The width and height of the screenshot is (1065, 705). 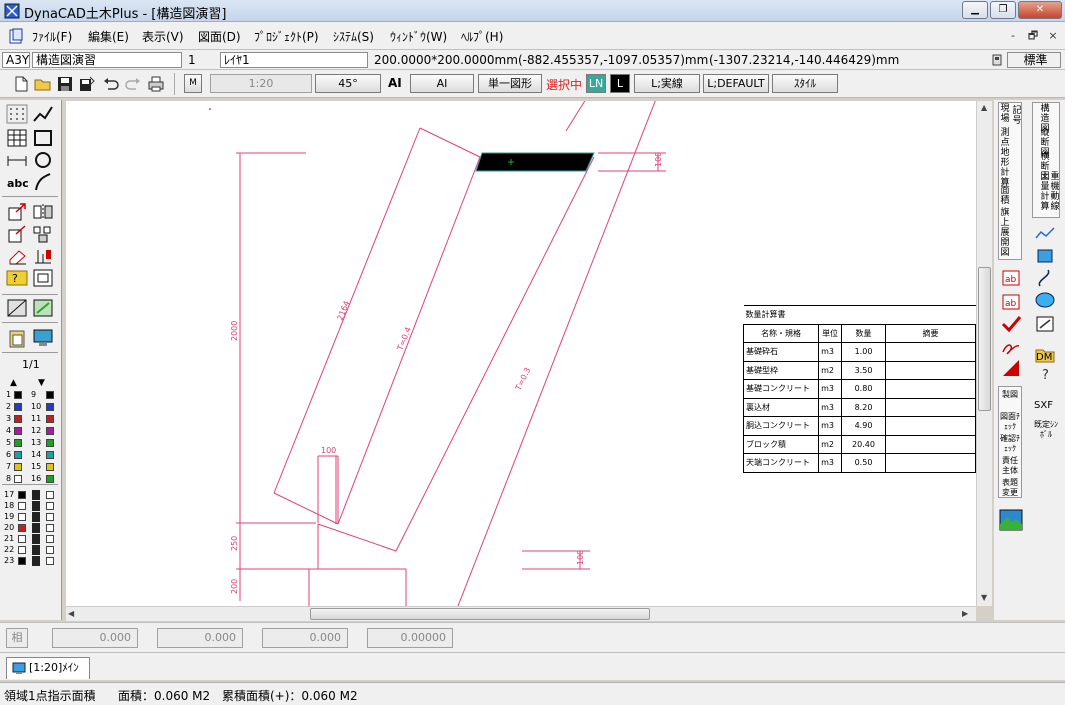 What do you see at coordinates (31, 561) in the screenshot?
I see `layer-row: 23` at bounding box center [31, 561].